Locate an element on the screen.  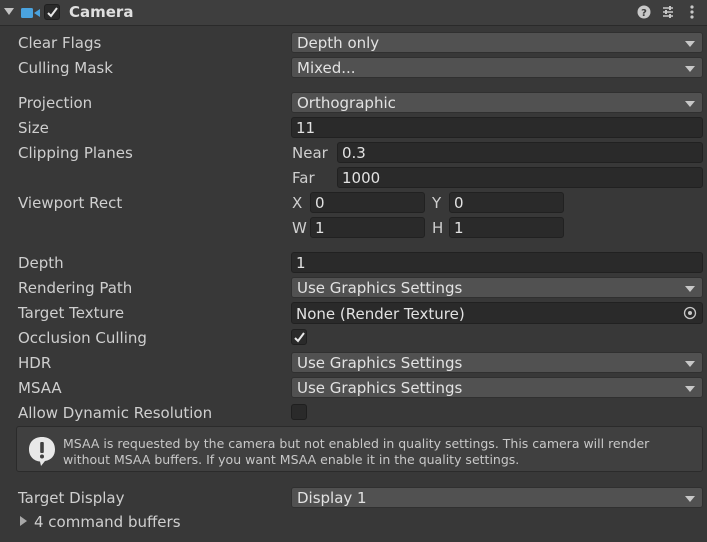
projection-dropdown: Orthographic is located at coordinates (497, 102).